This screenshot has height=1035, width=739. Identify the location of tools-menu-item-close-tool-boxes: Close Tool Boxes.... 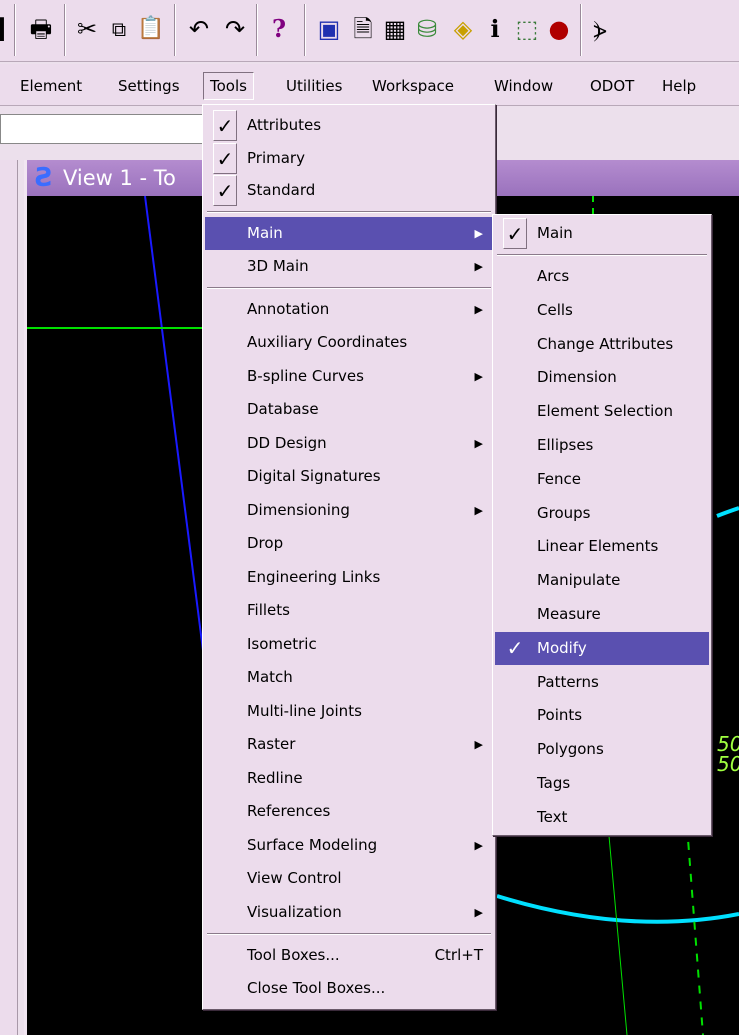
(349, 988).